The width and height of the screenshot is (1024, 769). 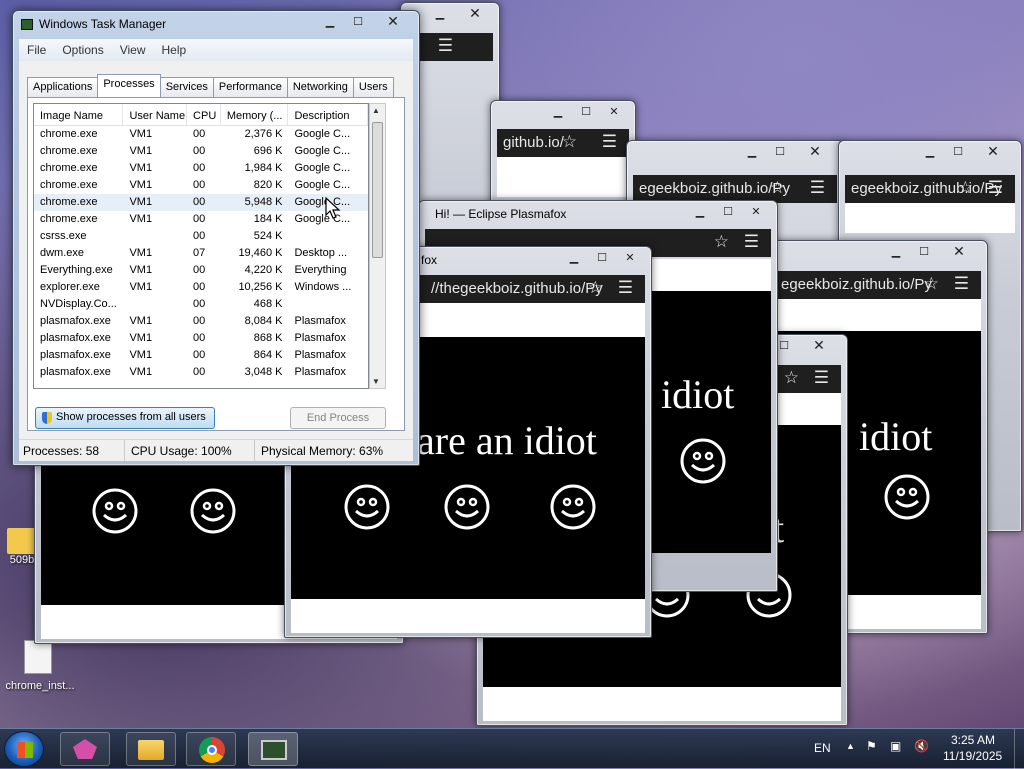 What do you see at coordinates (921, 746) in the screenshot?
I see `volume-muted-icon: 🔇` at bounding box center [921, 746].